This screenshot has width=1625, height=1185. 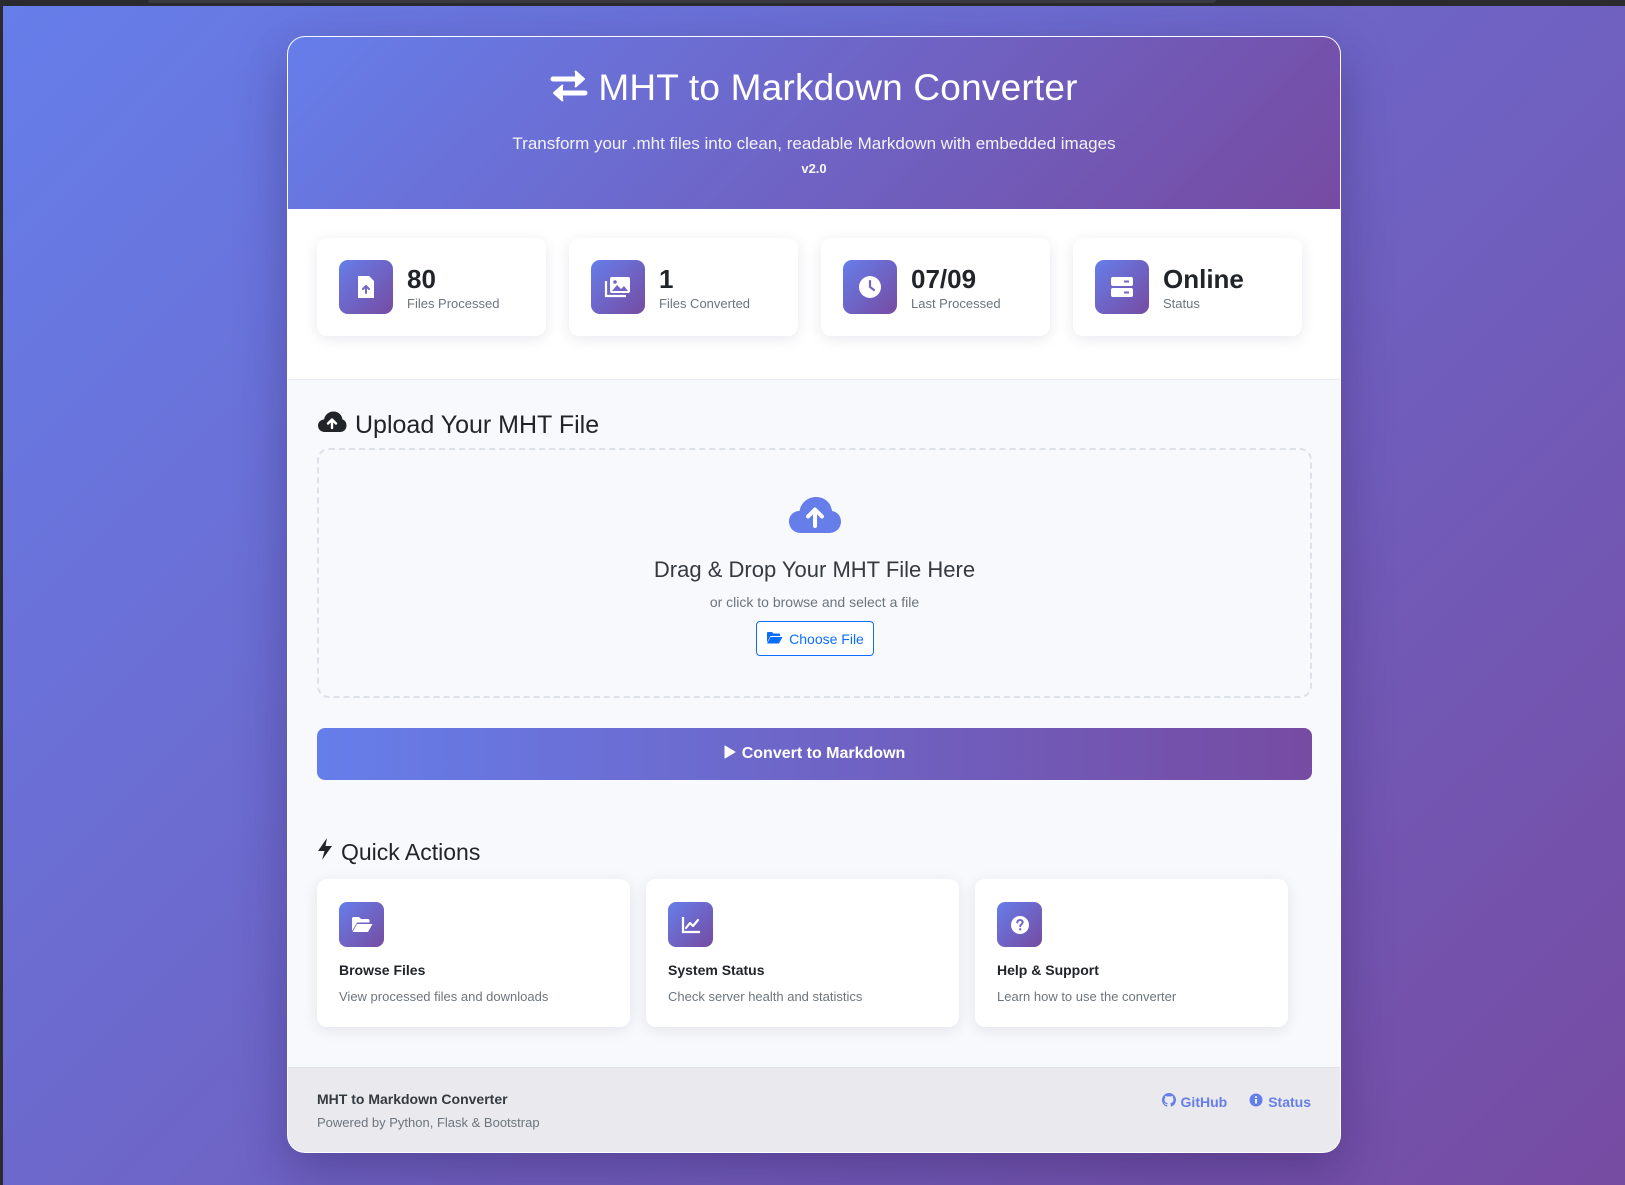 What do you see at coordinates (705, 303) in the screenshot?
I see `stat-label: Files Converted` at bounding box center [705, 303].